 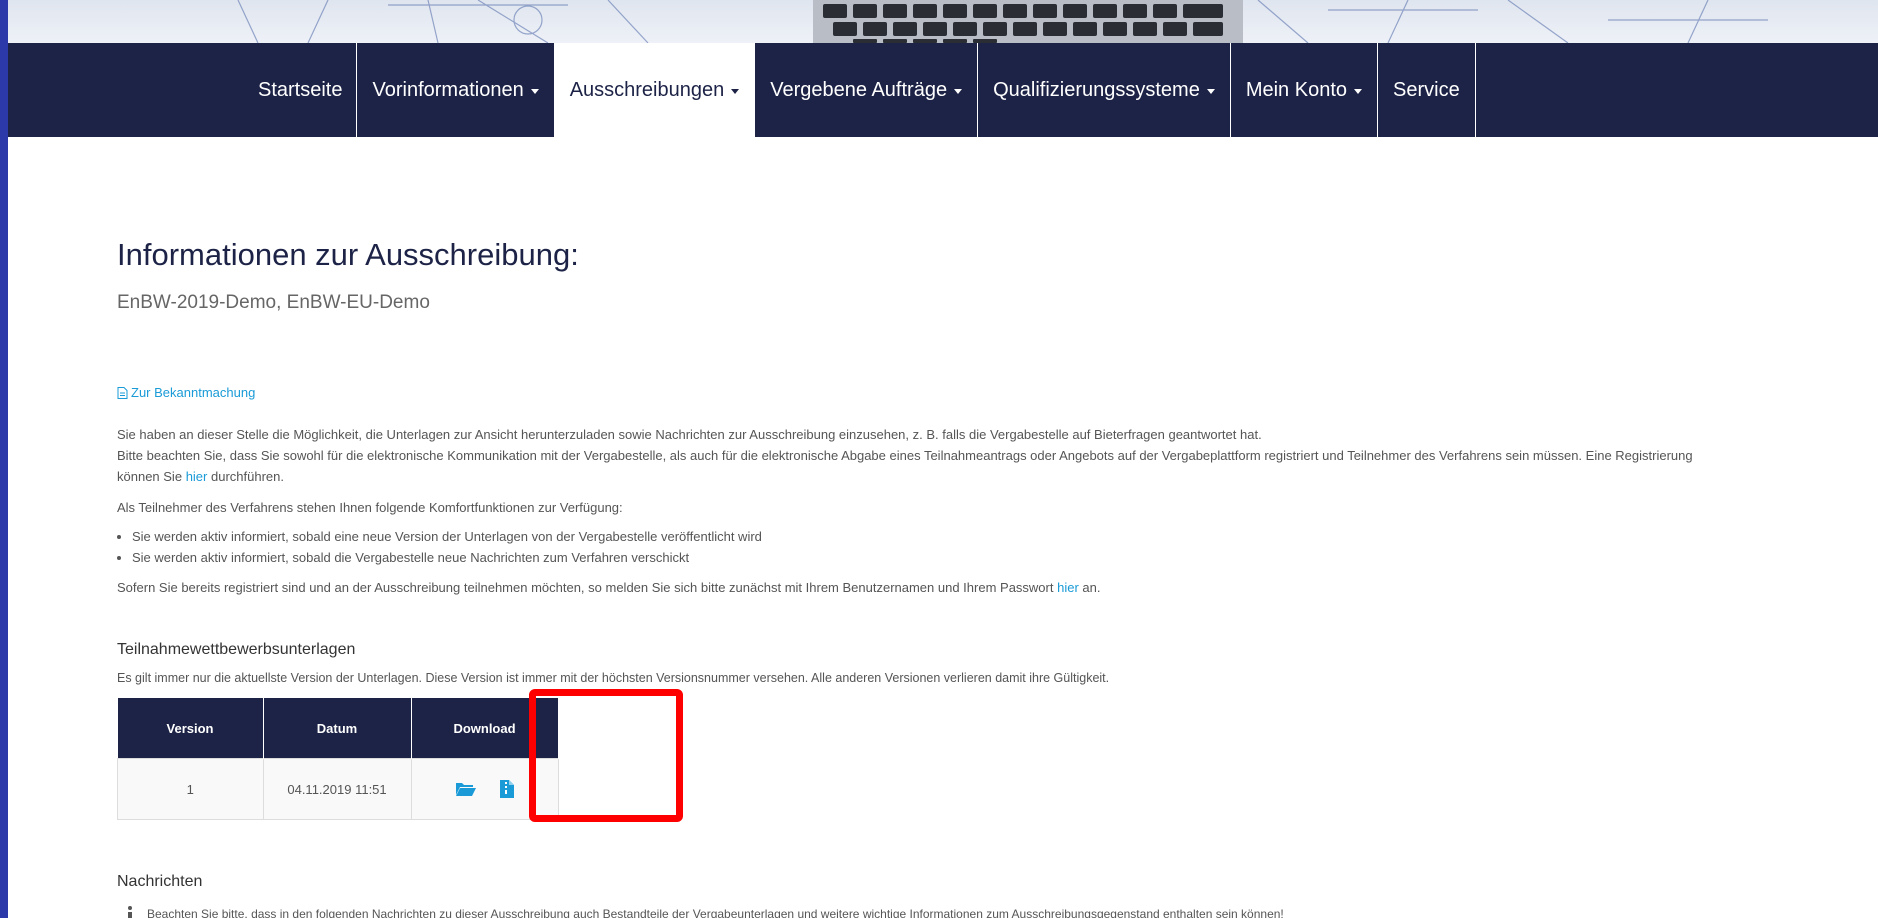 What do you see at coordinates (1068, 587) in the screenshot?
I see `login-link: hier` at bounding box center [1068, 587].